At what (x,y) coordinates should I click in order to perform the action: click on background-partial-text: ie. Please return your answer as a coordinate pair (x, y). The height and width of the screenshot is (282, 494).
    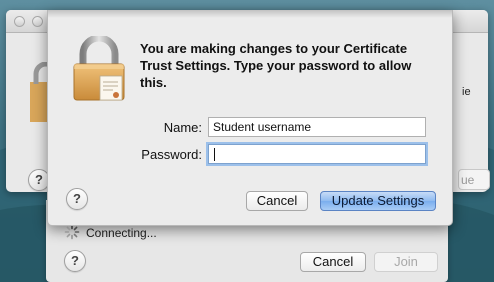
    Looking at the image, I should click on (466, 92).